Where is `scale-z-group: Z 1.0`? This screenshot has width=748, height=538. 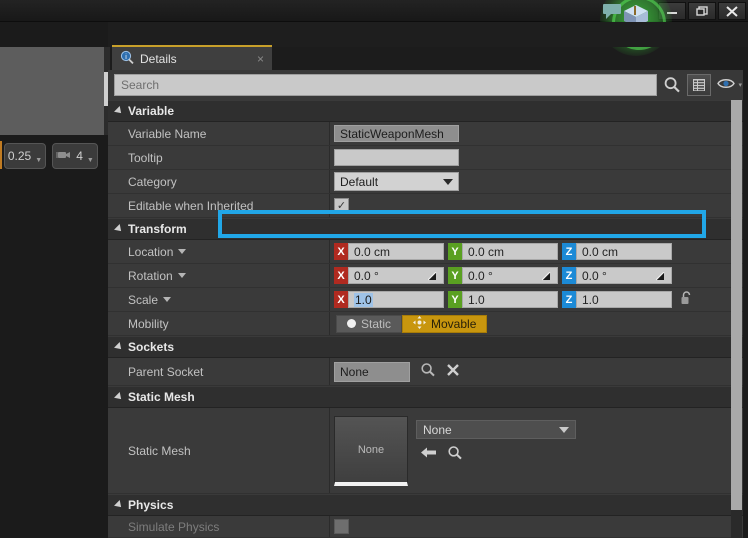
scale-z-group: Z 1.0 is located at coordinates (617, 299).